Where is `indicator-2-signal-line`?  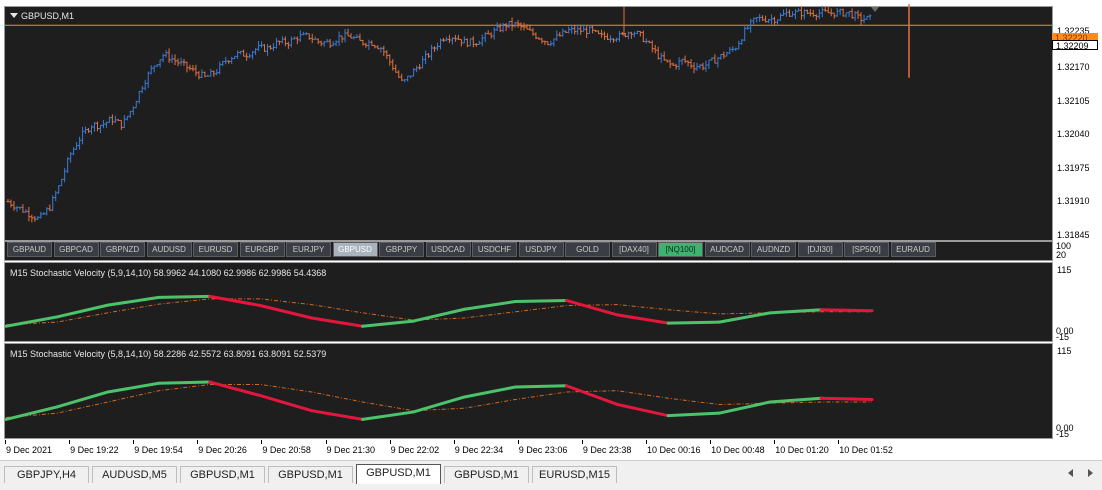
indicator-2-signal-line is located at coordinates (438, 401).